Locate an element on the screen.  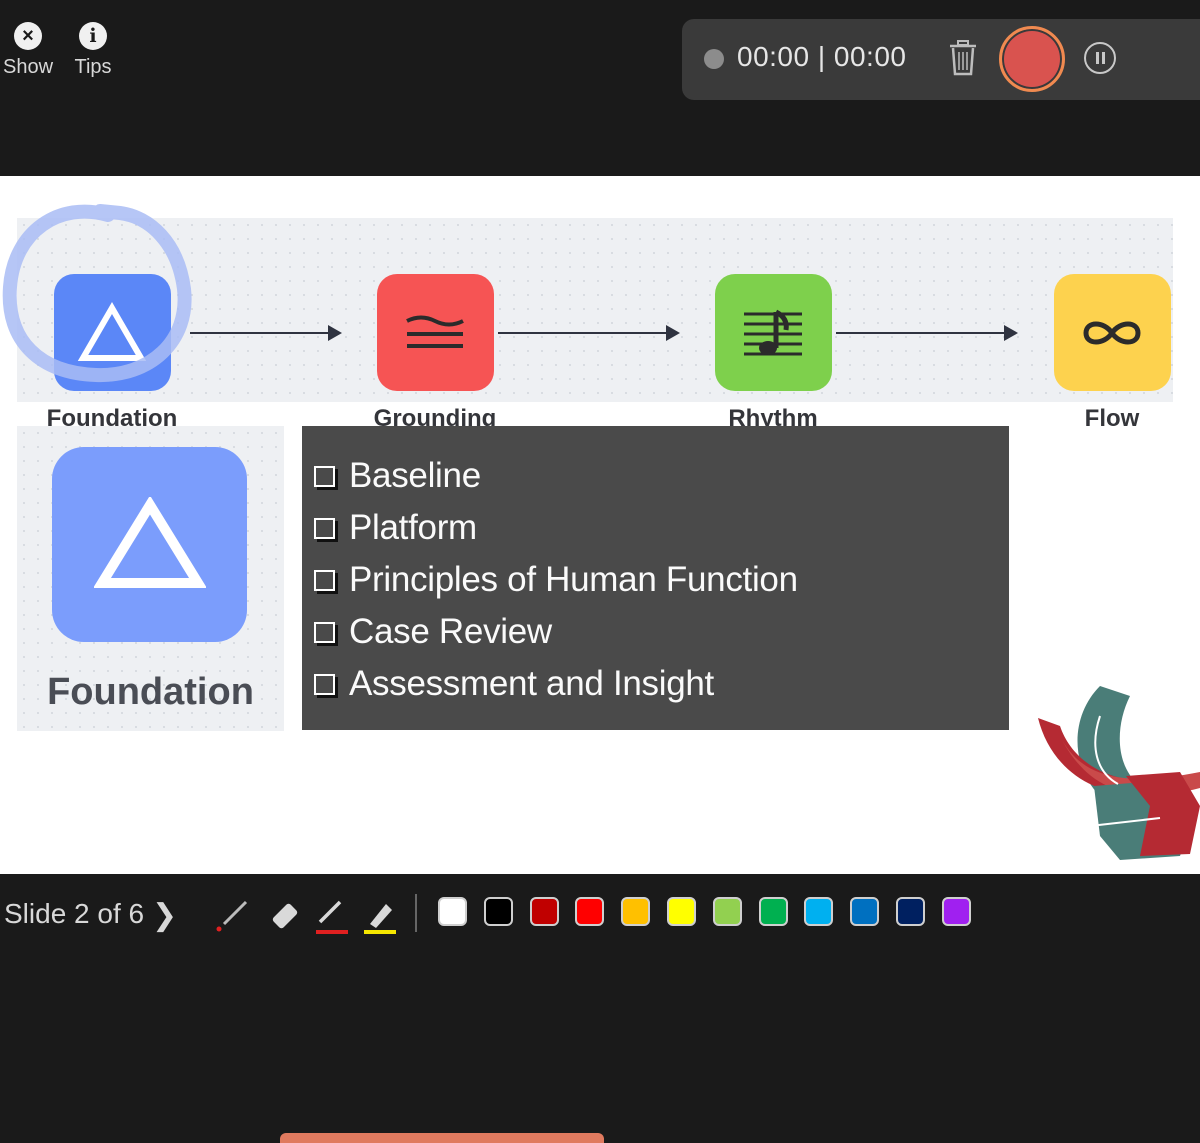
flow-step-grounding: Grounding is located at coordinates (435, 353).